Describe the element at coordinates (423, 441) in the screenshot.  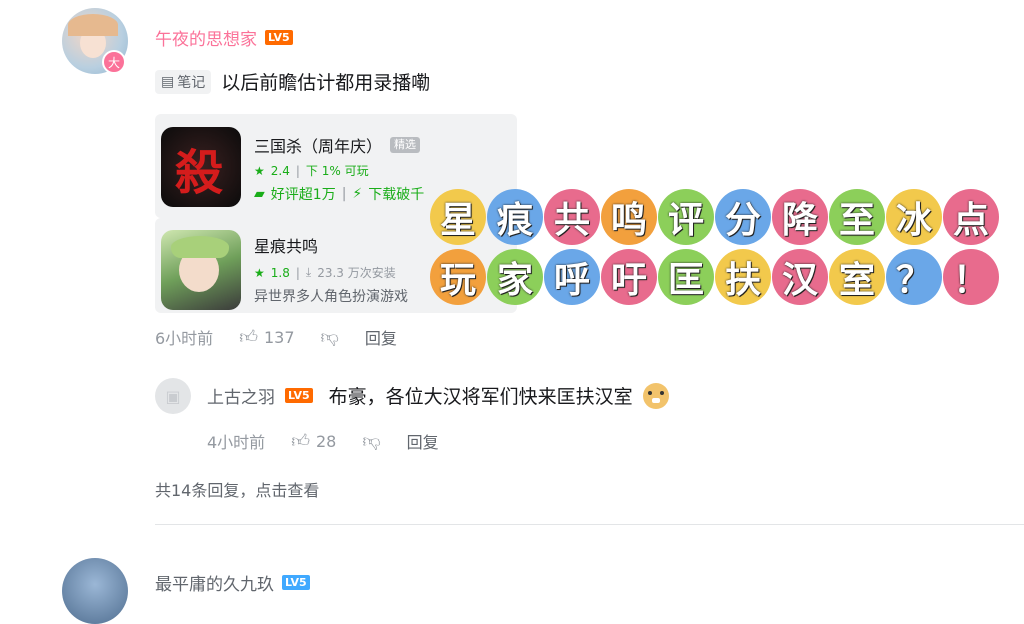
I see `reply-reply-button: 回复` at that location.